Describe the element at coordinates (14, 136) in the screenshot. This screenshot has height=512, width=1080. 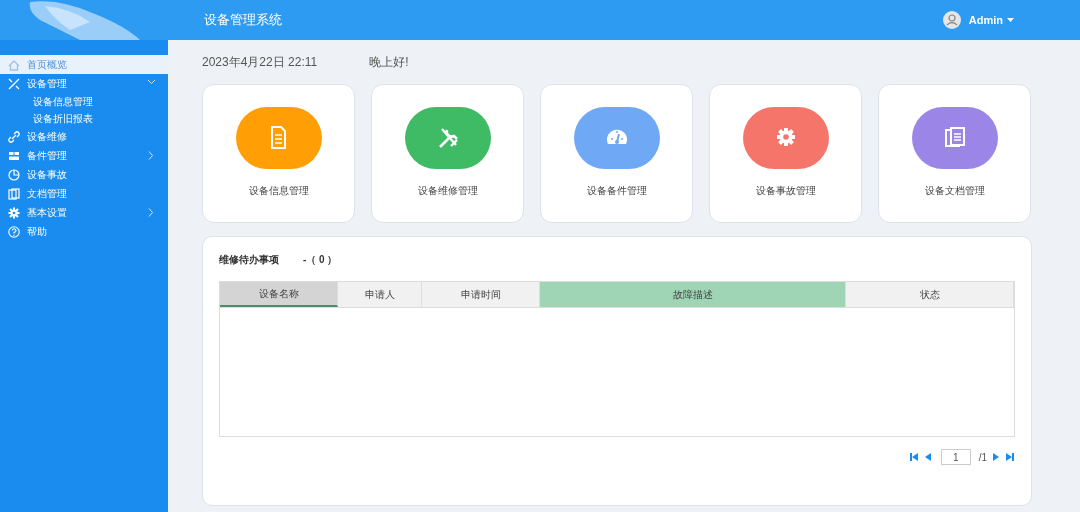
I see `link-icon` at that location.